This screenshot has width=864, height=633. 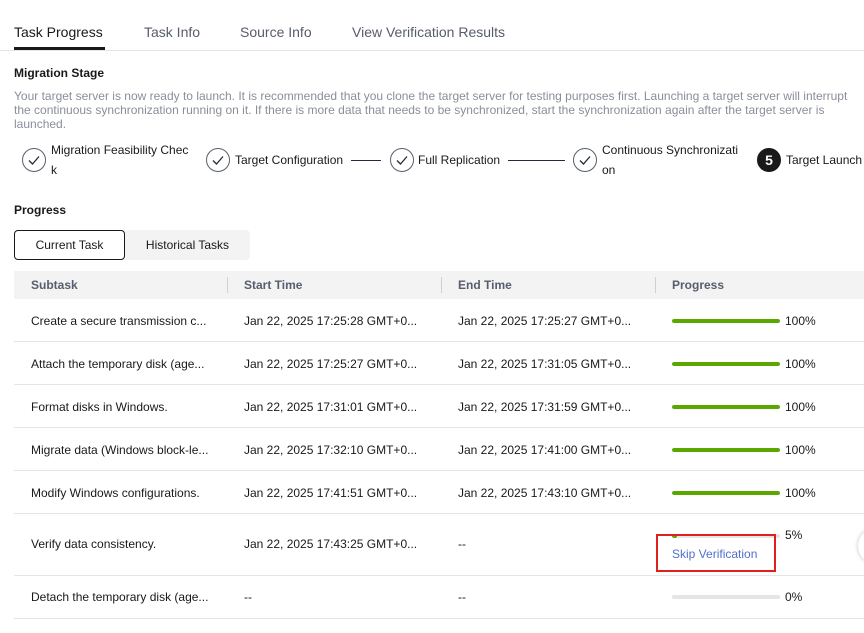 I want to click on subtask-name: Format disks in Windows., so click(x=99, y=407).